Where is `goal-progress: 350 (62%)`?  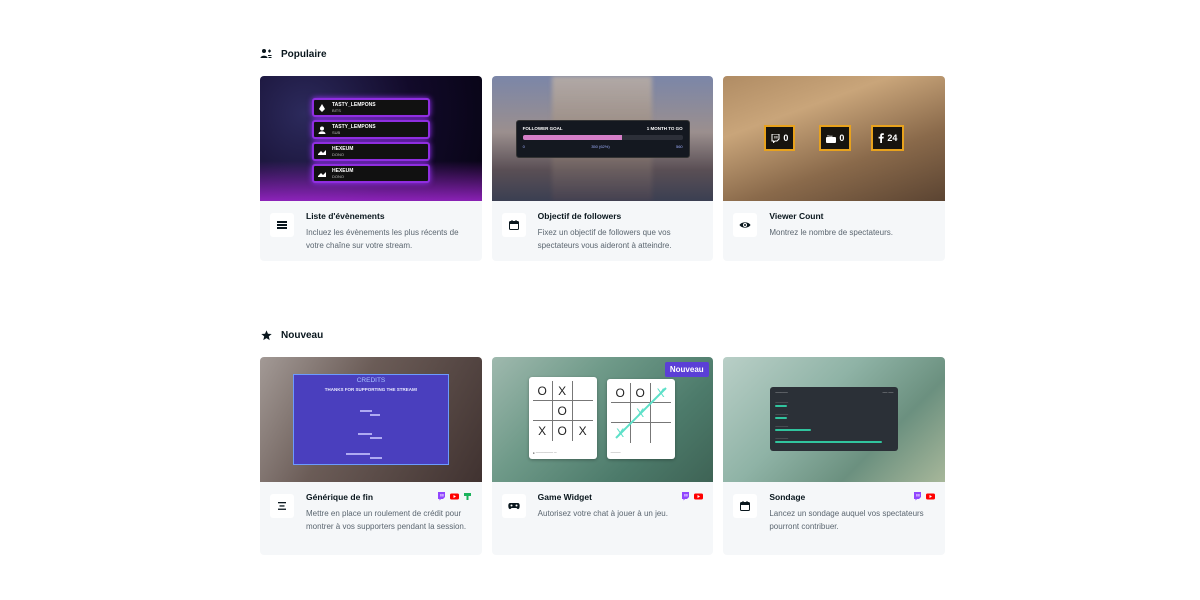 goal-progress: 350 (62%) is located at coordinates (600, 146).